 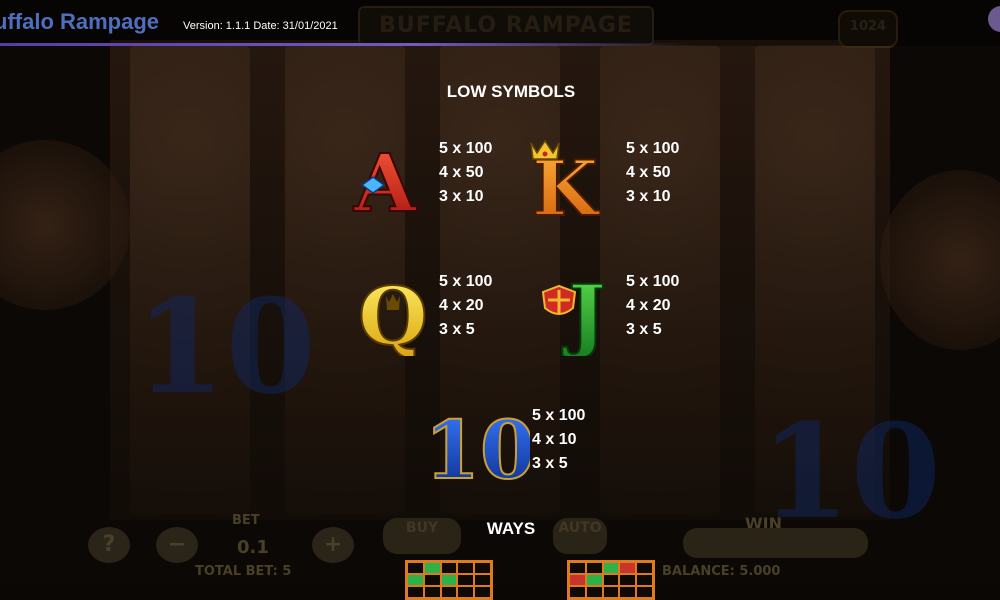 I want to click on total-bet-text: TOTAL BET: 5, so click(x=243, y=571).